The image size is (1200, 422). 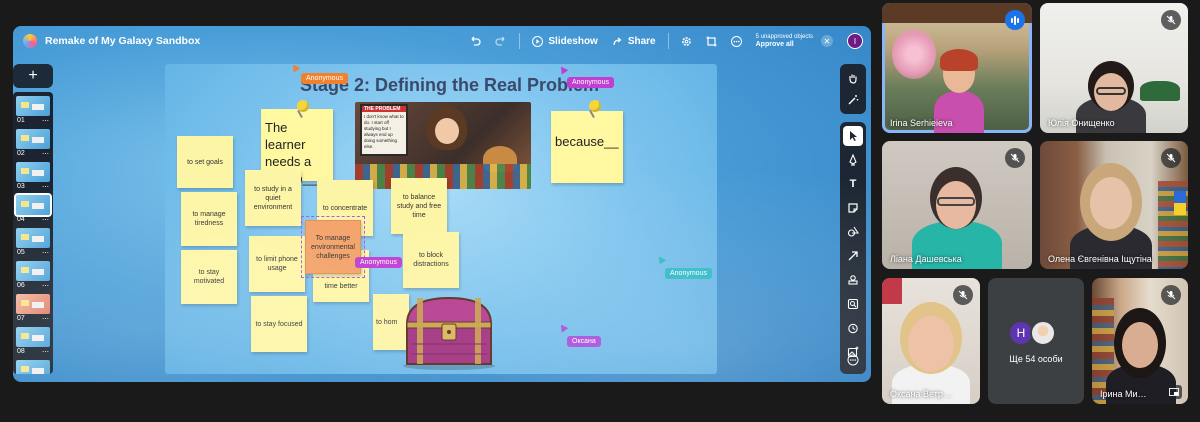 I want to click on share-button: Share, so click(x=634, y=41).